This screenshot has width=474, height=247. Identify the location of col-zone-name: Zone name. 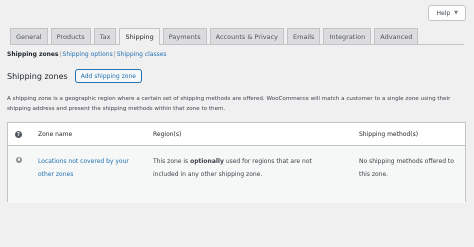
(55, 134).